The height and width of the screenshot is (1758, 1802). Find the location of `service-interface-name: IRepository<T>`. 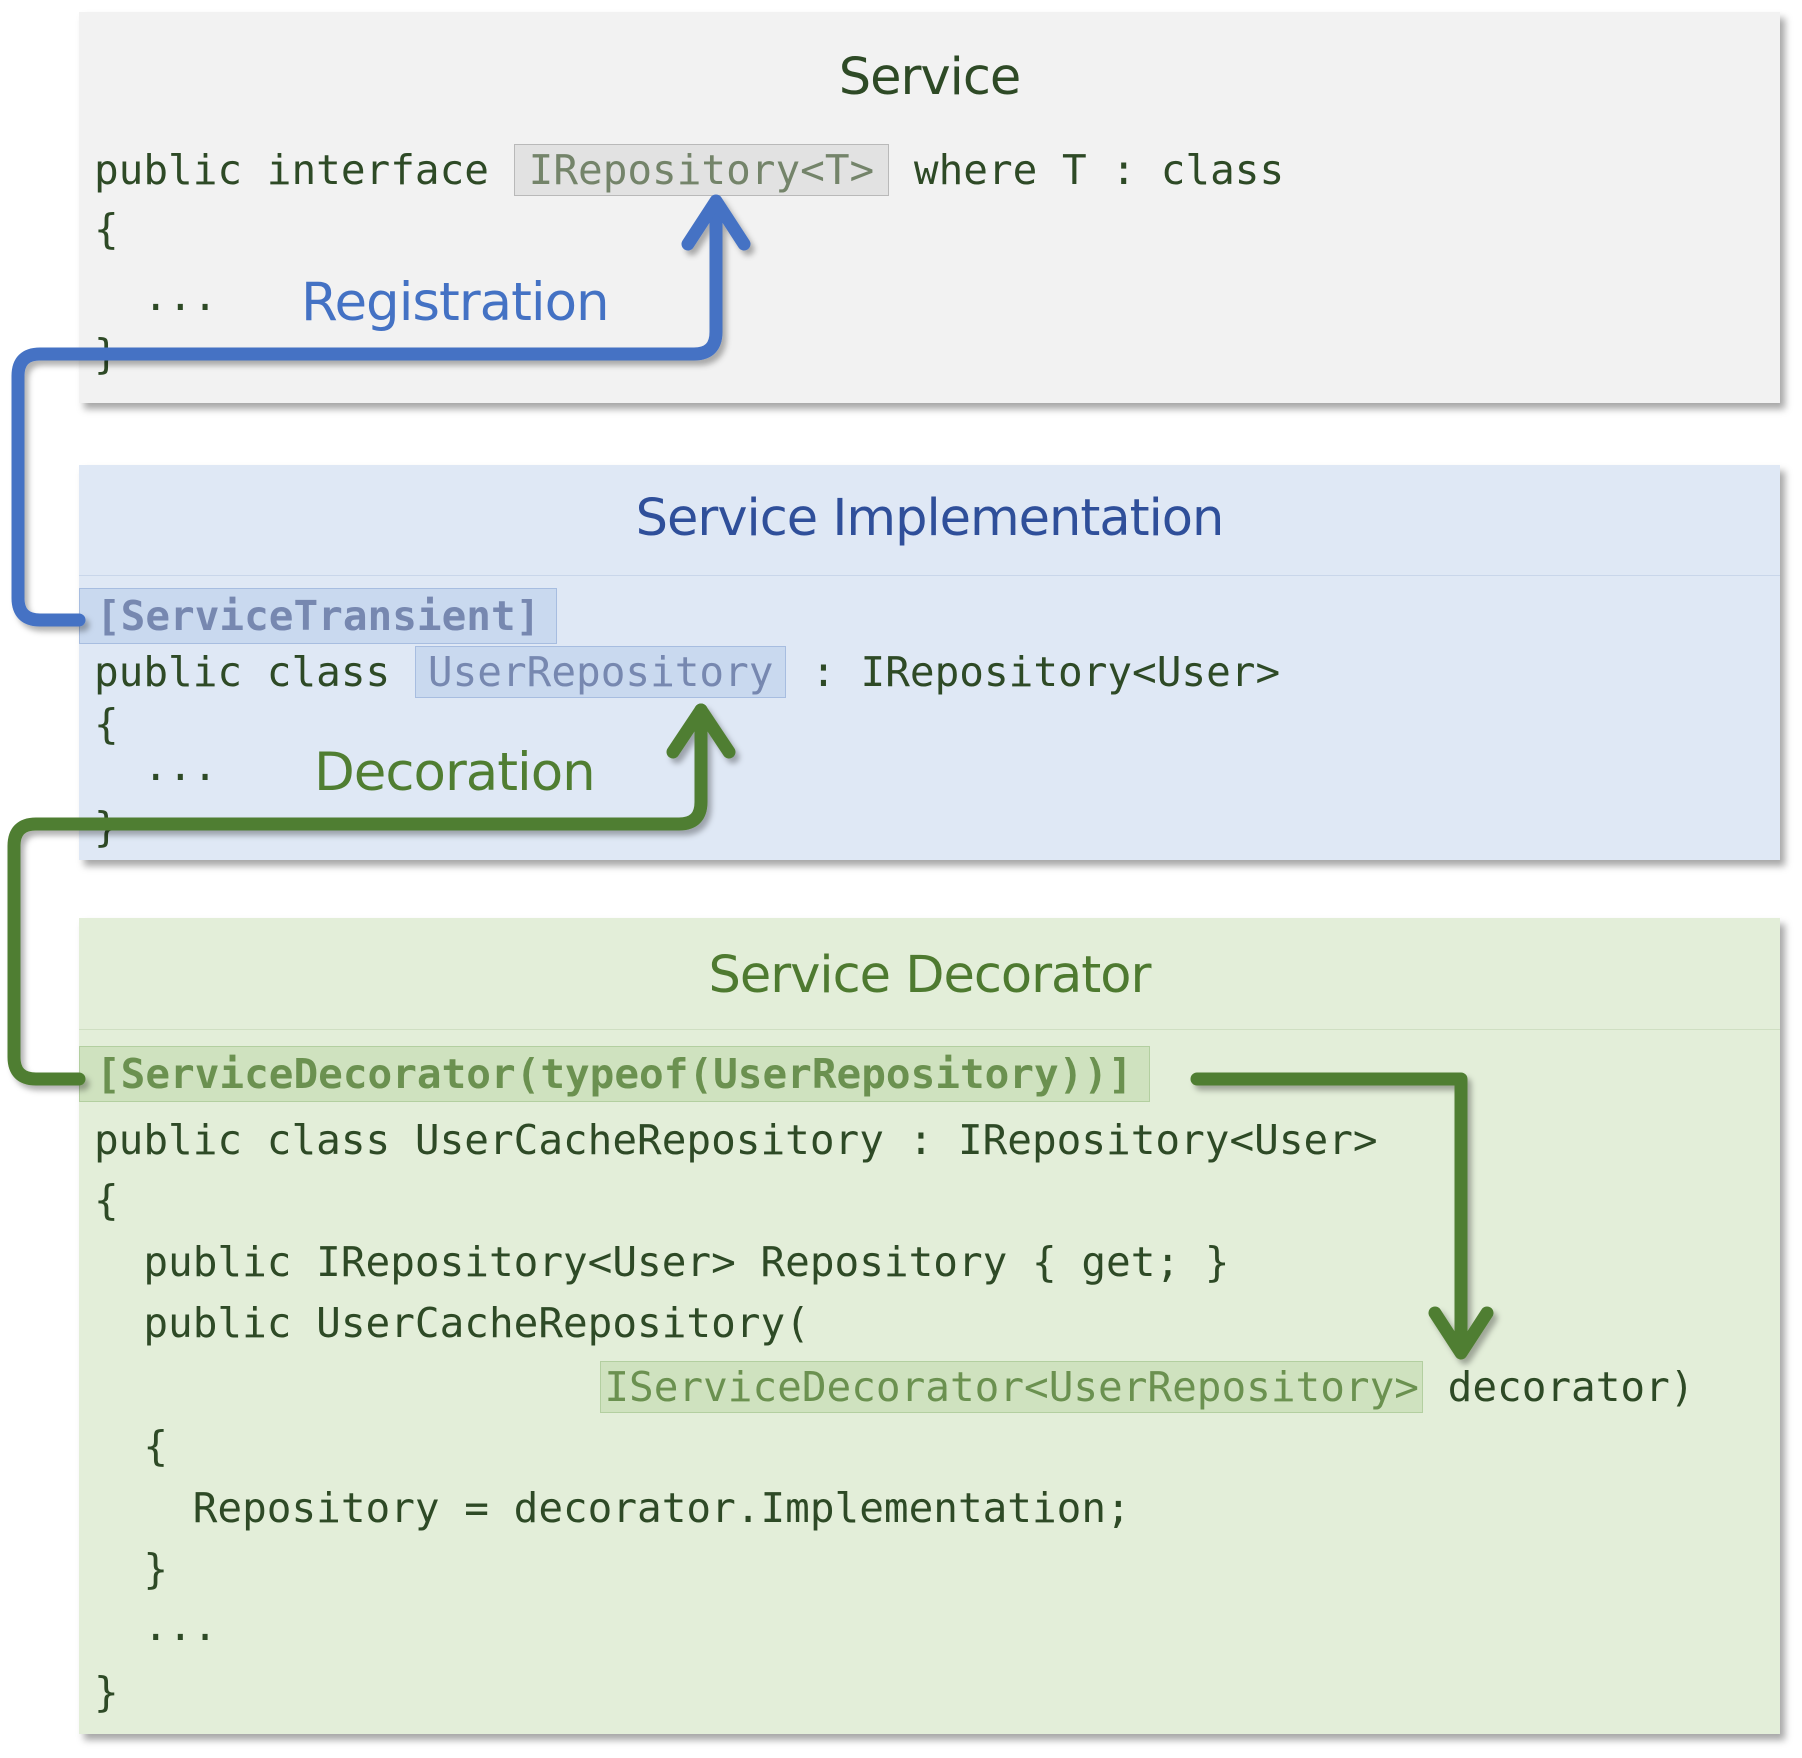

service-interface-name: IRepository<T> is located at coordinates (701, 170).